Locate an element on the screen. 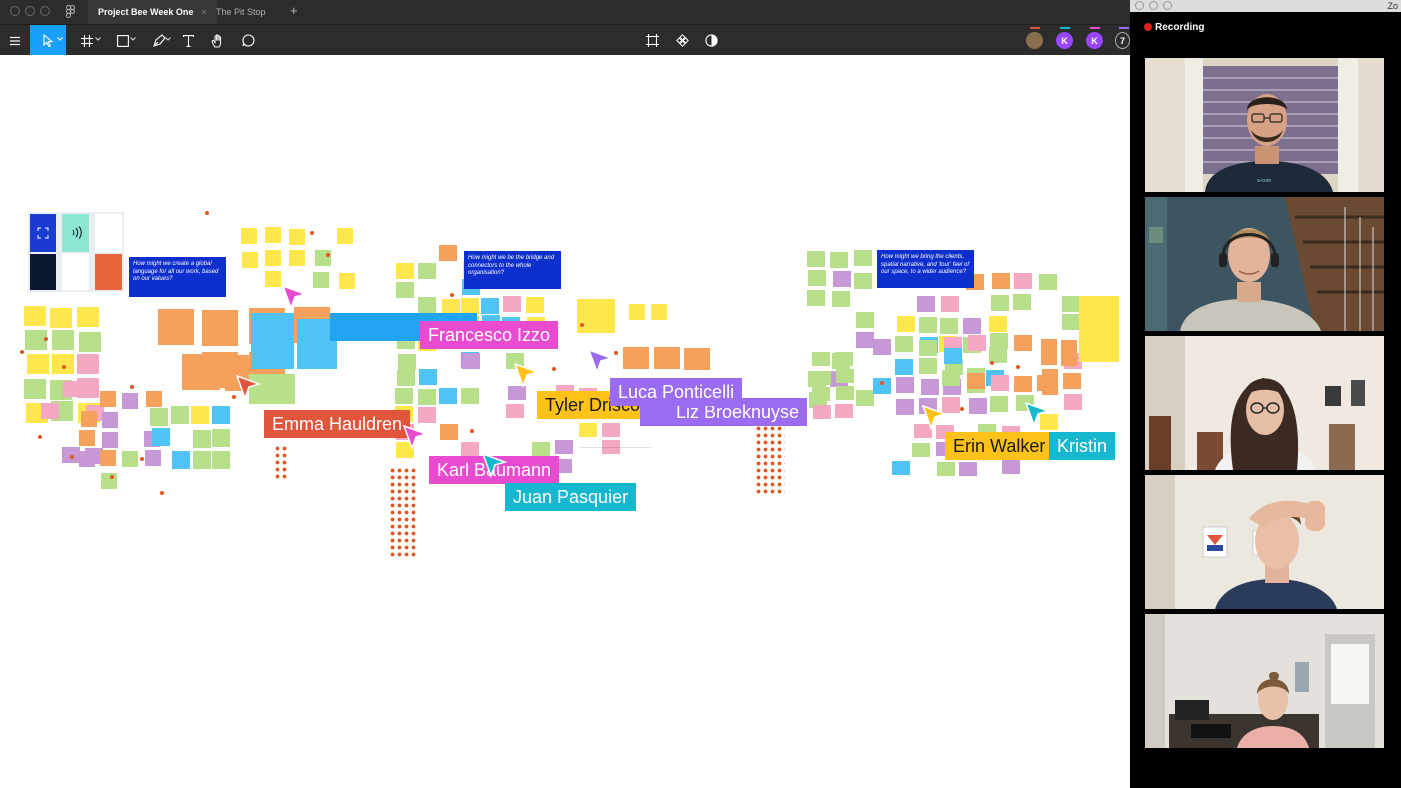 The height and width of the screenshot is (788, 1401). move-tool-button is located at coordinates (48, 40).